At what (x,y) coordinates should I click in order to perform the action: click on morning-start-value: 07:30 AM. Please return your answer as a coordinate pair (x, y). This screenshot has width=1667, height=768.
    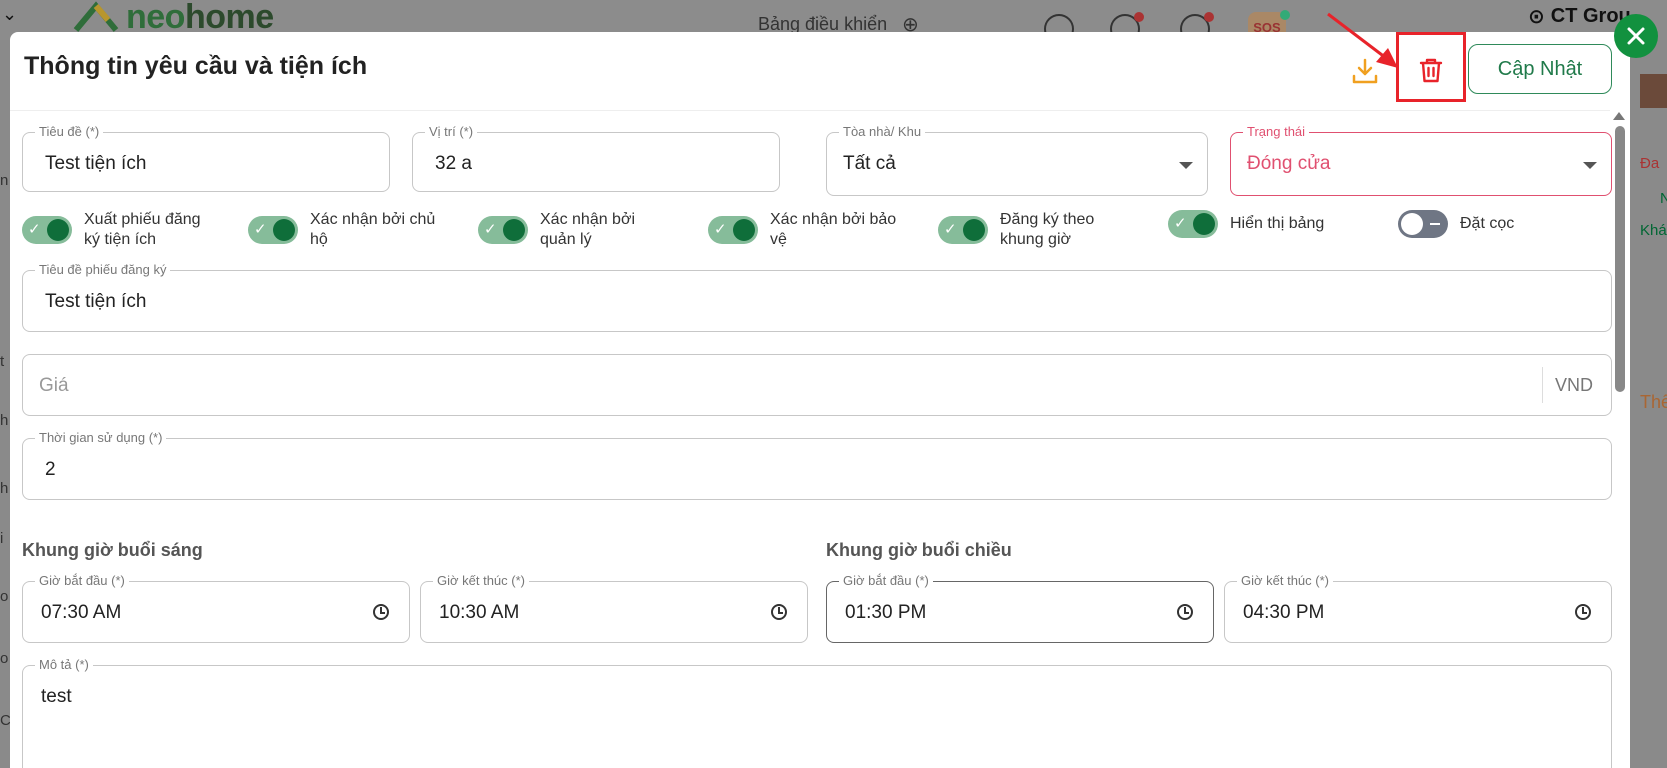
    Looking at the image, I should click on (81, 612).